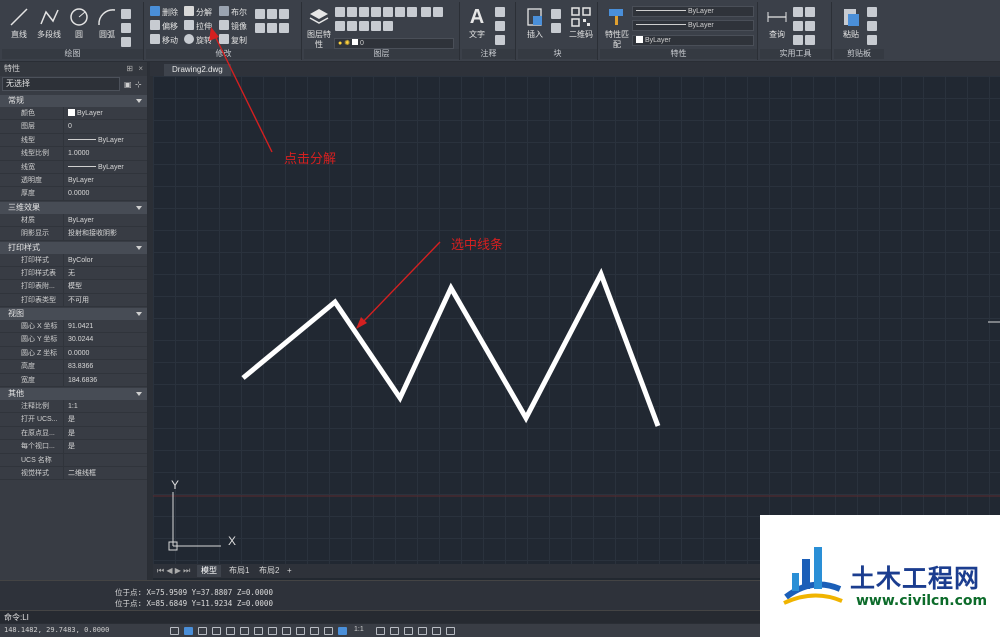 The height and width of the screenshot is (637, 1000). Describe the element at coordinates (73, 207) in the screenshot. I see `props-section-header: 三维效果` at that location.